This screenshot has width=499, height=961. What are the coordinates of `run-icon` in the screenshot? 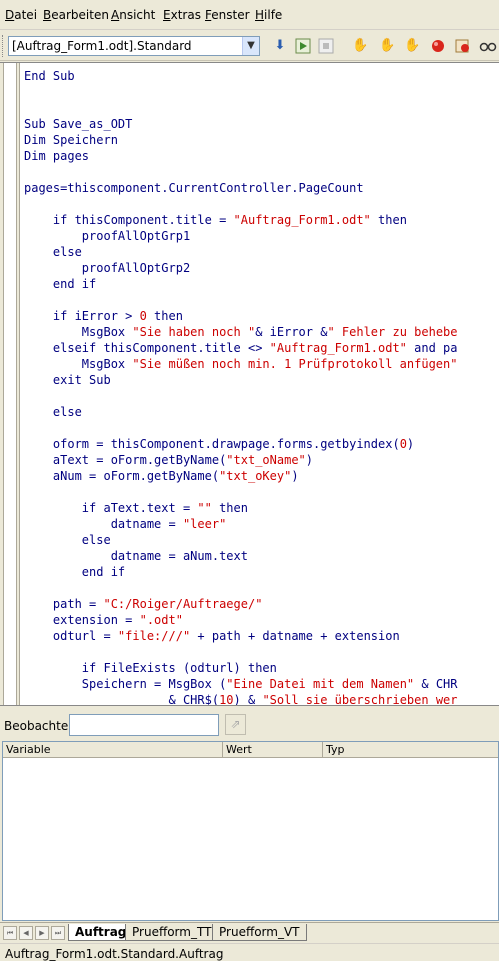 It's located at (303, 46).